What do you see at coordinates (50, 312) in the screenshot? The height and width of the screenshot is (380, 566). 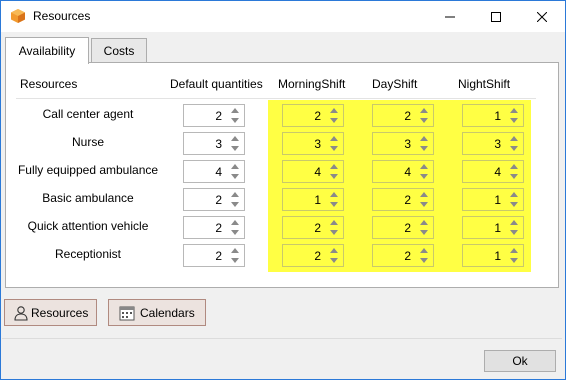 I see `resources-button: Resources` at bounding box center [50, 312].